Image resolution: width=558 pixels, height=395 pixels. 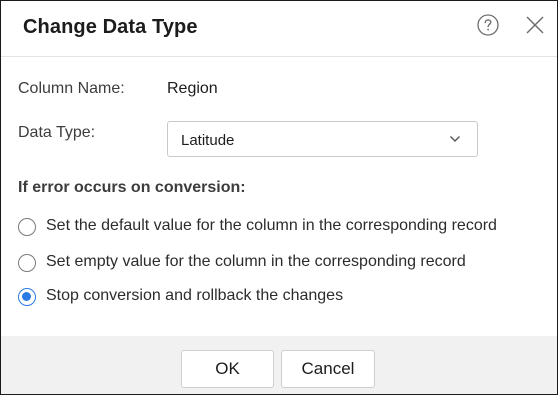 I want to click on close-button, so click(x=535, y=25).